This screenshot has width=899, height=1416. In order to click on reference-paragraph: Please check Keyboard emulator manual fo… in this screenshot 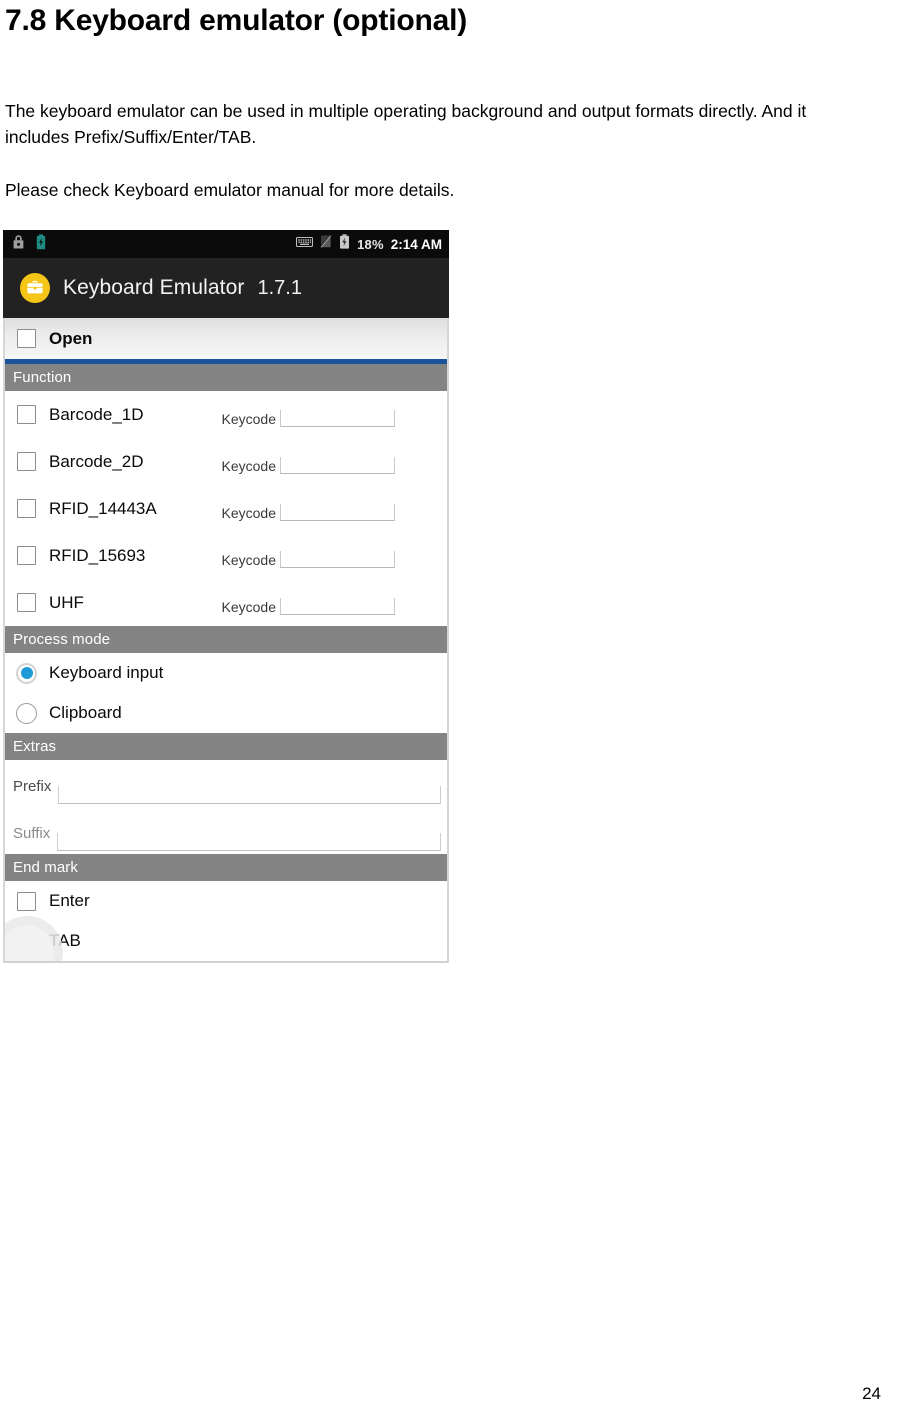, I will do `click(230, 190)`.